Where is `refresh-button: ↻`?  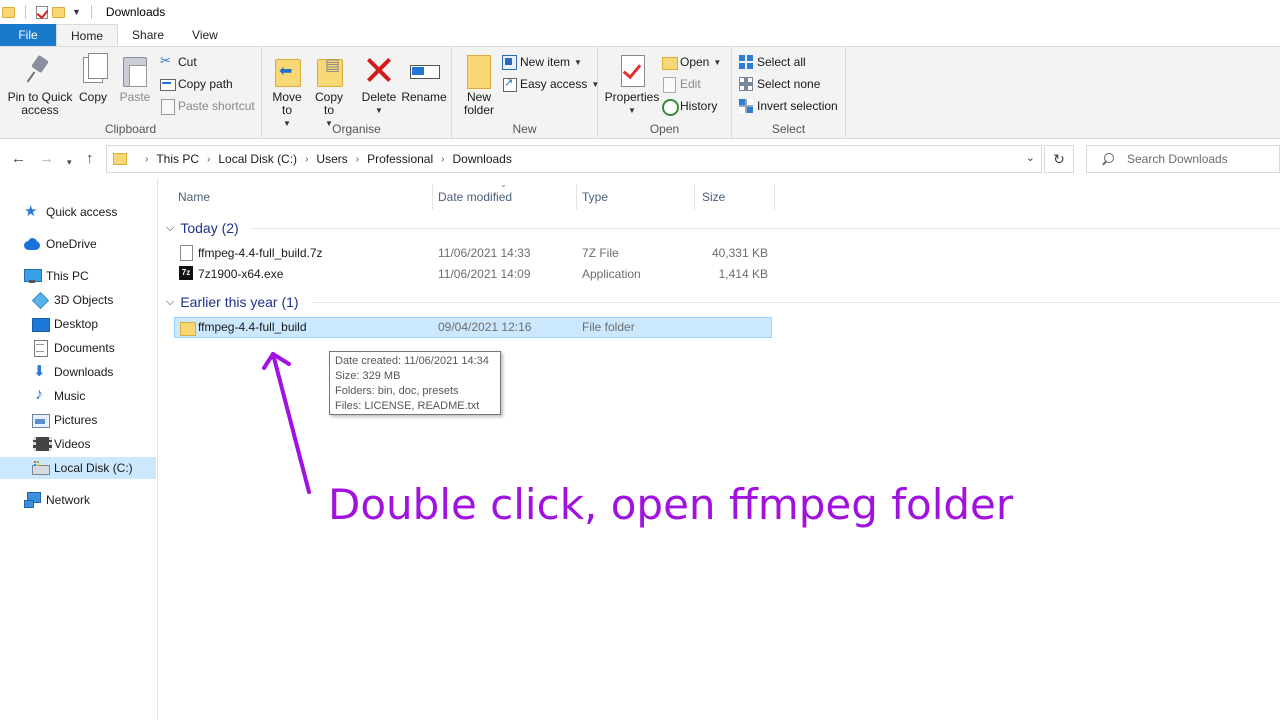
refresh-button: ↻ is located at coordinates (1059, 159).